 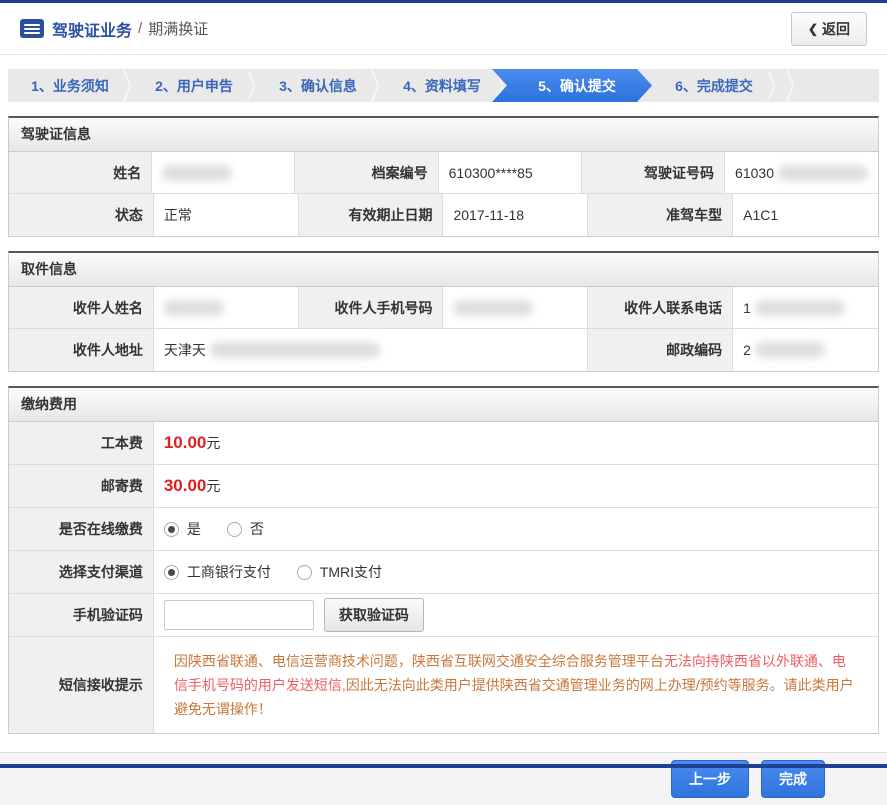 I want to click on channel-icbc-label: 工商银行支付, so click(x=228, y=572).